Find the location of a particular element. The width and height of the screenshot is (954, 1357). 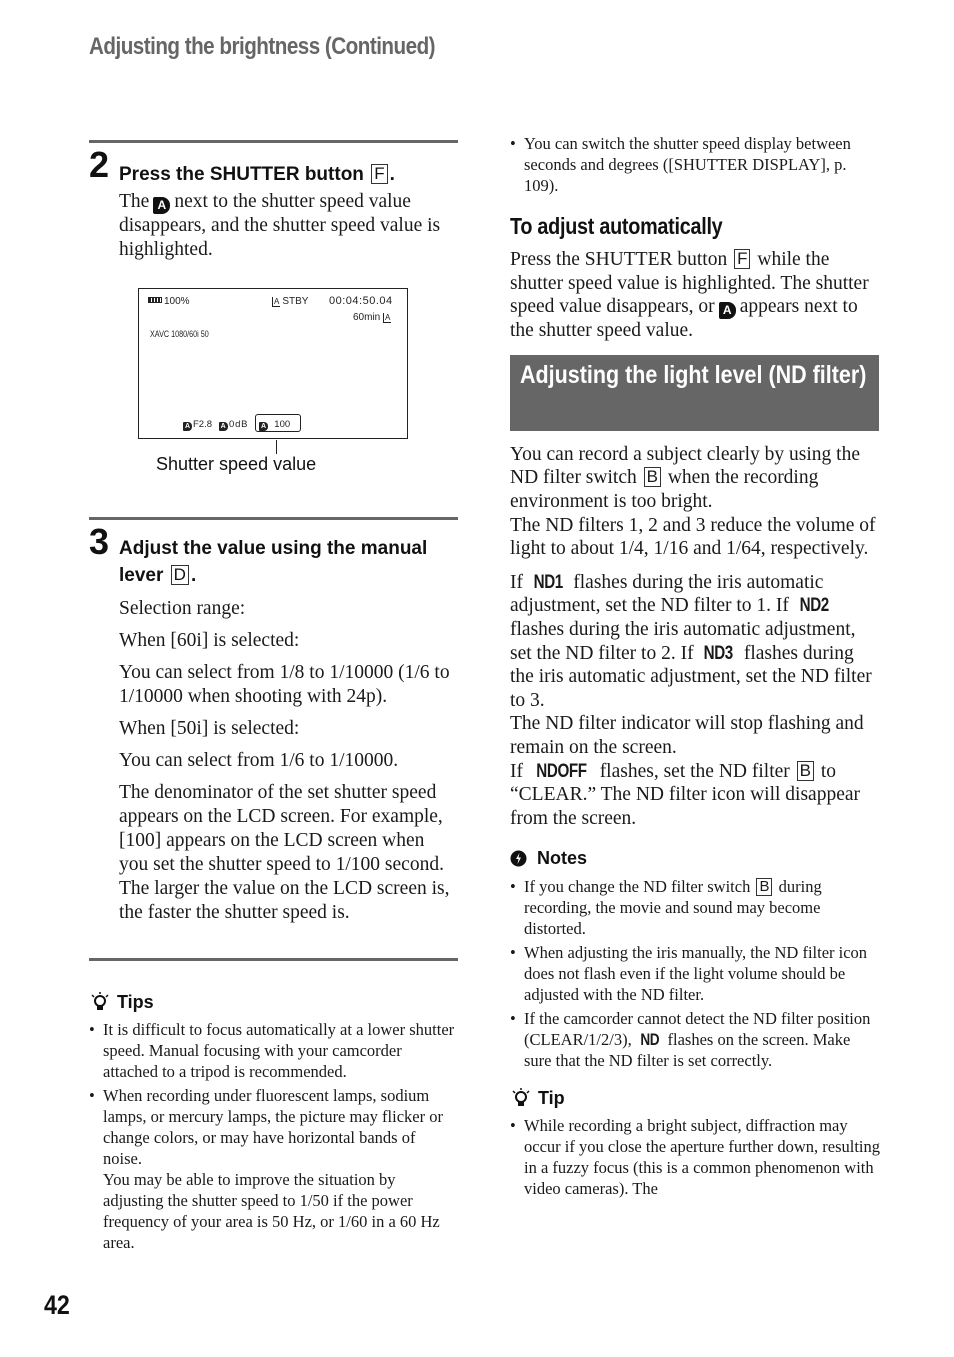

tip-heading: Tip is located at coordinates (695, 1098).